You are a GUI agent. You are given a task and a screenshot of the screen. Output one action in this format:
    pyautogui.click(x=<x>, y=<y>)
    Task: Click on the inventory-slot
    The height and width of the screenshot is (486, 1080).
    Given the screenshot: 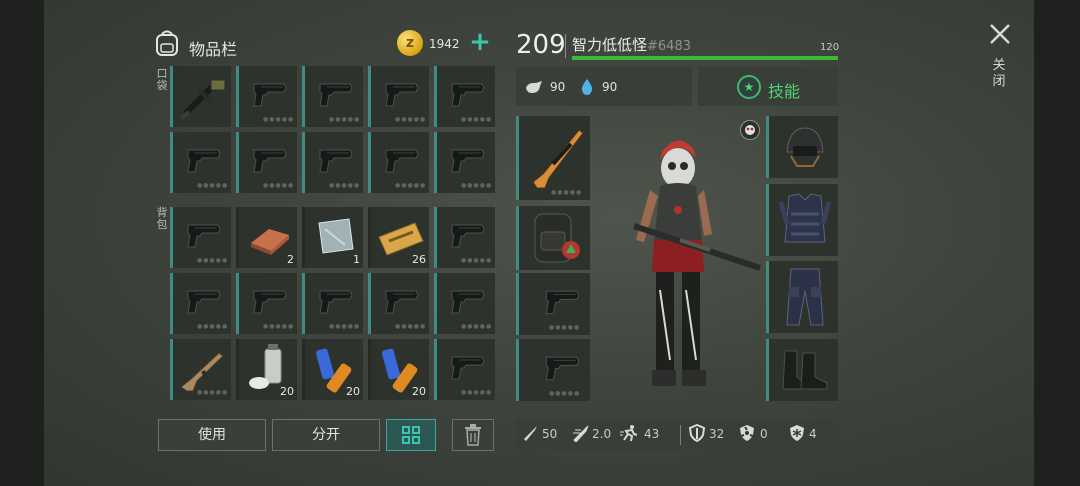 What is the action you would take?
    pyautogui.click(x=200, y=96)
    